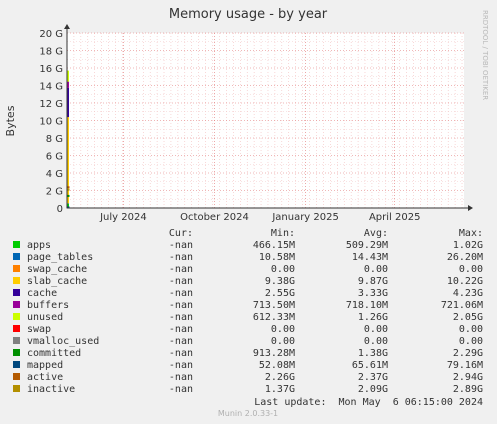 This screenshot has width=497, height=424. What do you see at coordinates (181, 389) in the screenshot?
I see `legend-cur-inactive: -nan` at bounding box center [181, 389].